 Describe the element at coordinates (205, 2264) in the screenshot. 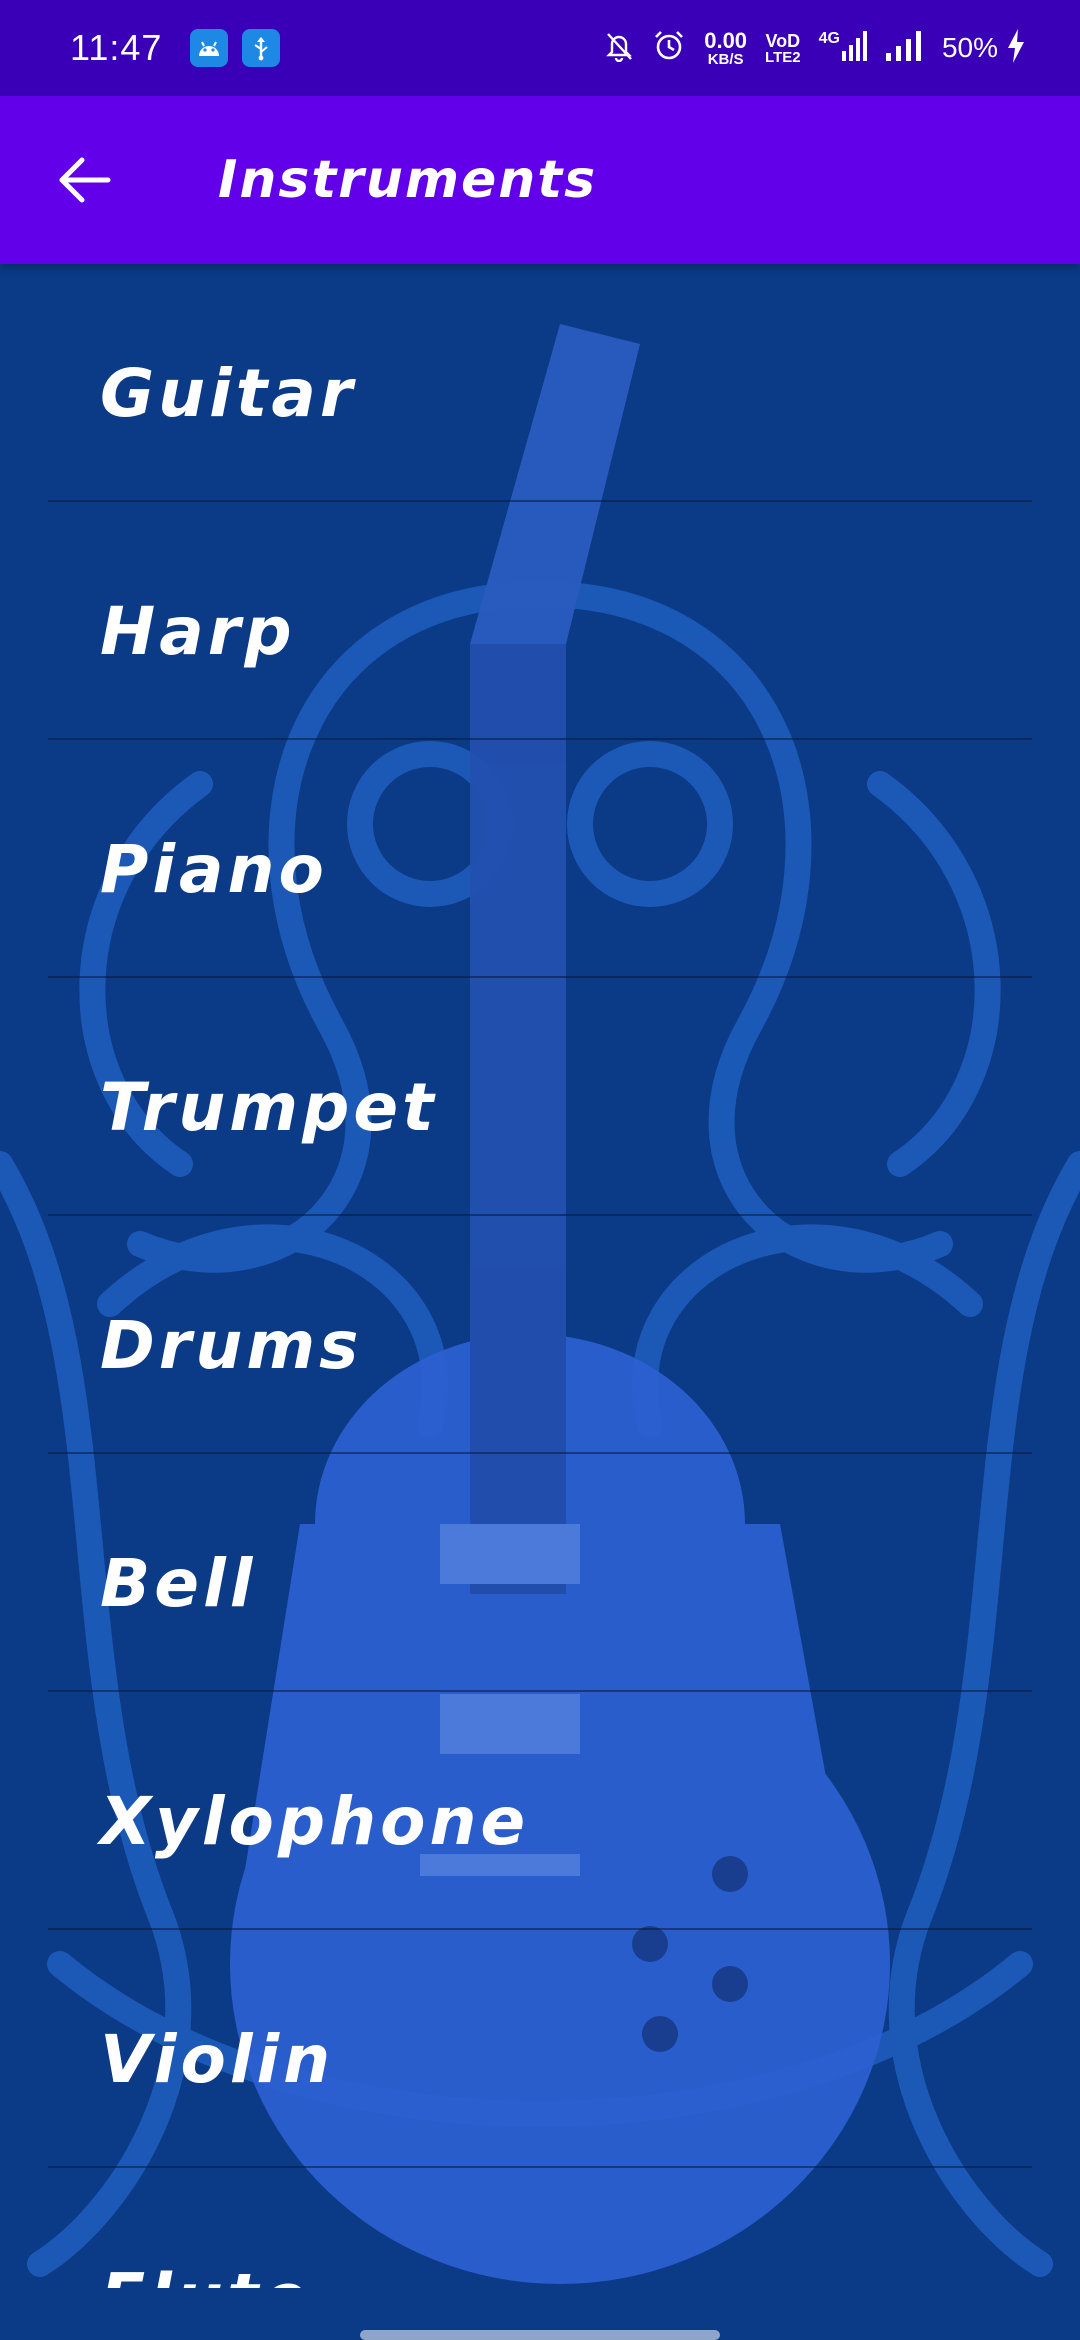

I see `list-item-label: Flute` at that location.